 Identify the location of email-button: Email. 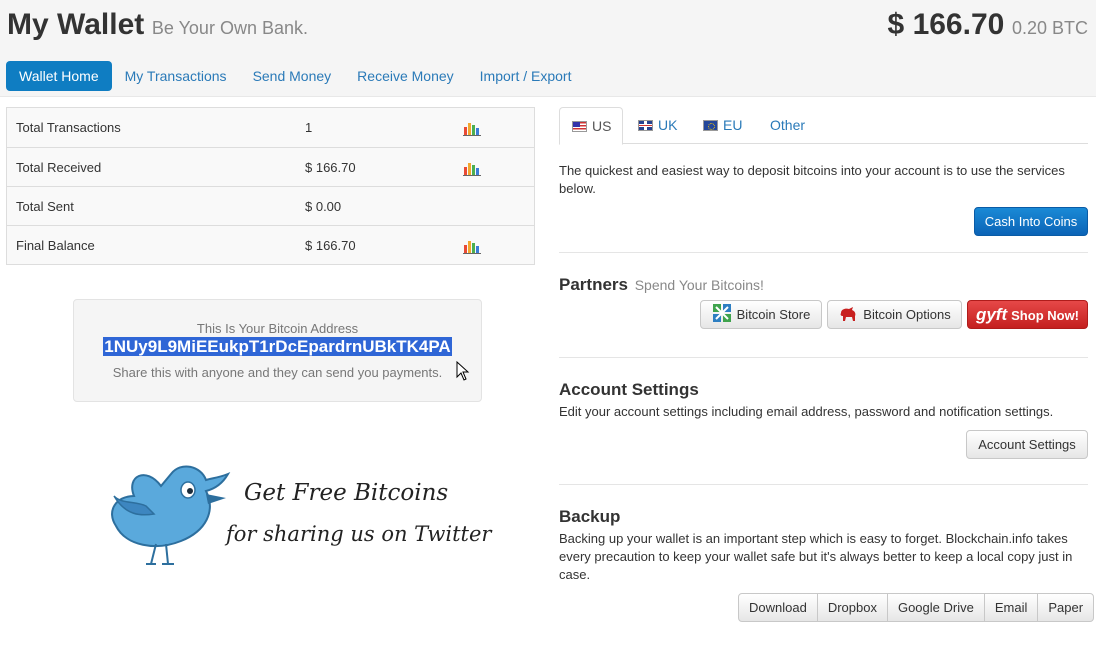
(1010, 607).